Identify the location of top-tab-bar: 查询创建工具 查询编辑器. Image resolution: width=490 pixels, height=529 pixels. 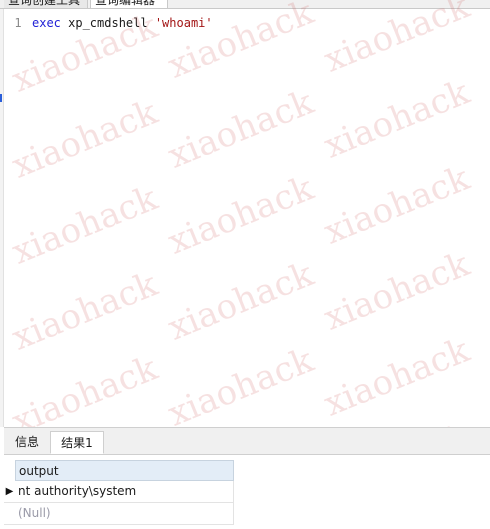
(245, 4).